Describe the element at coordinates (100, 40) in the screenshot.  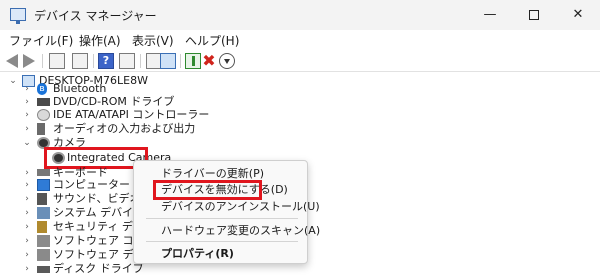
I see `menu-action: 操作(A)` at that location.